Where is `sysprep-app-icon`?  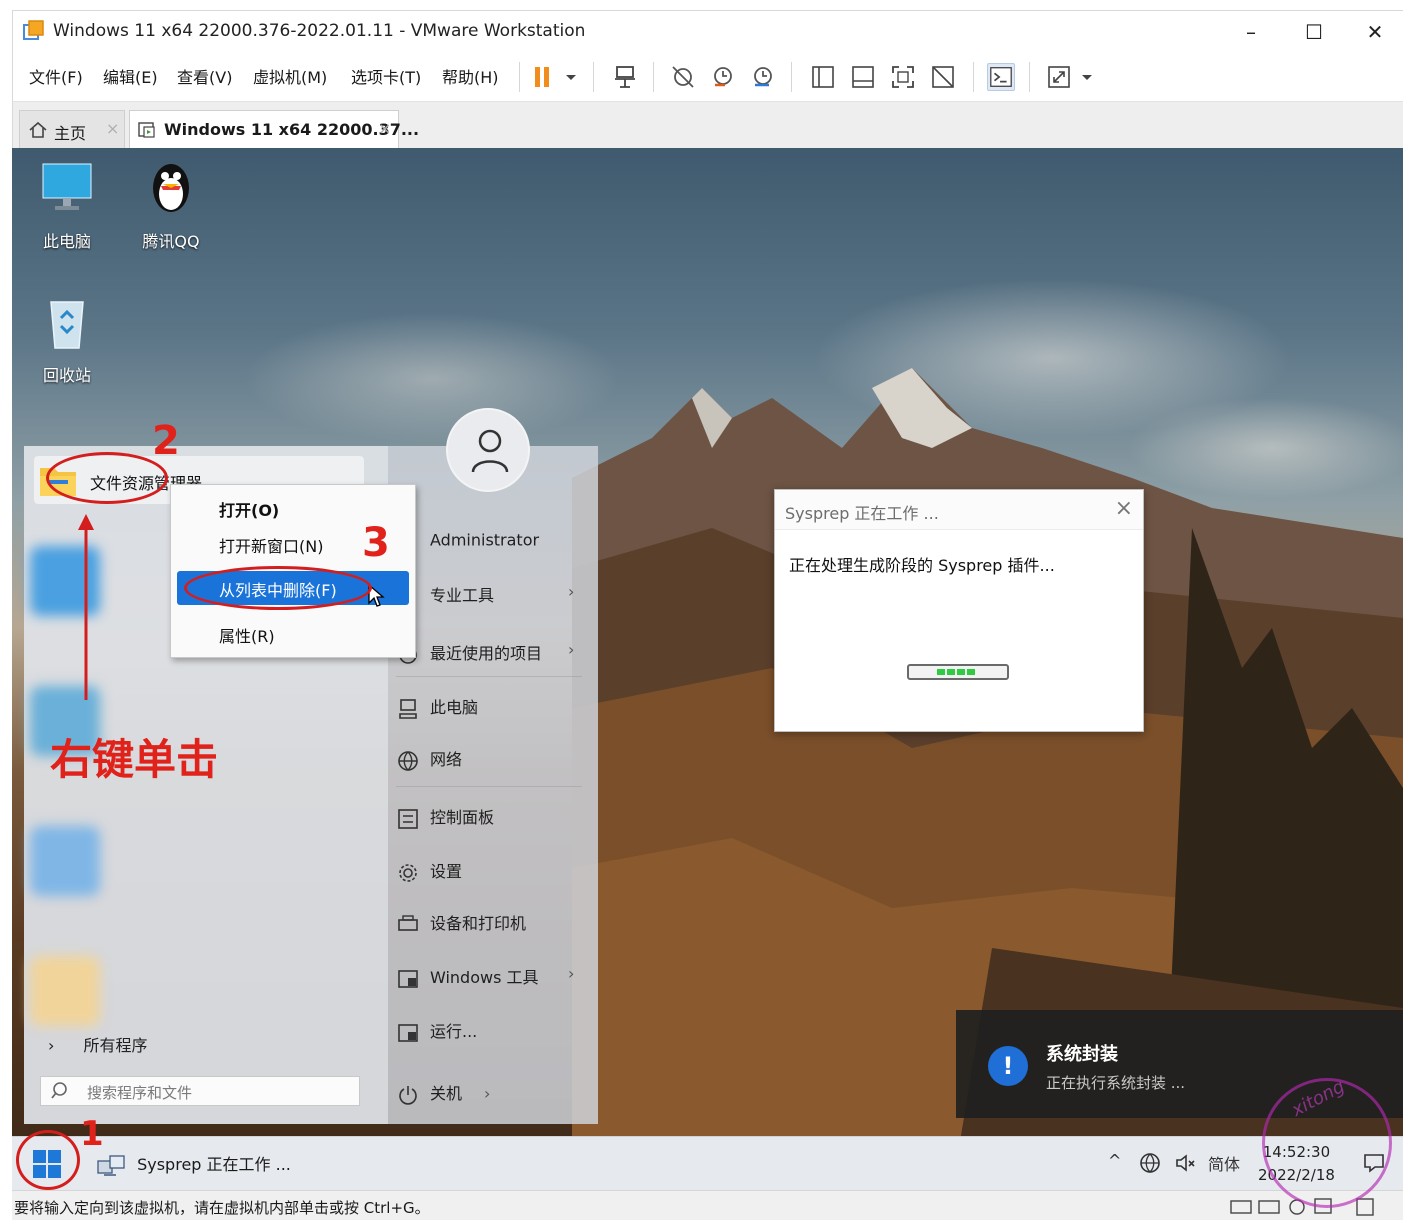 sysprep-app-icon is located at coordinates (111, 1165).